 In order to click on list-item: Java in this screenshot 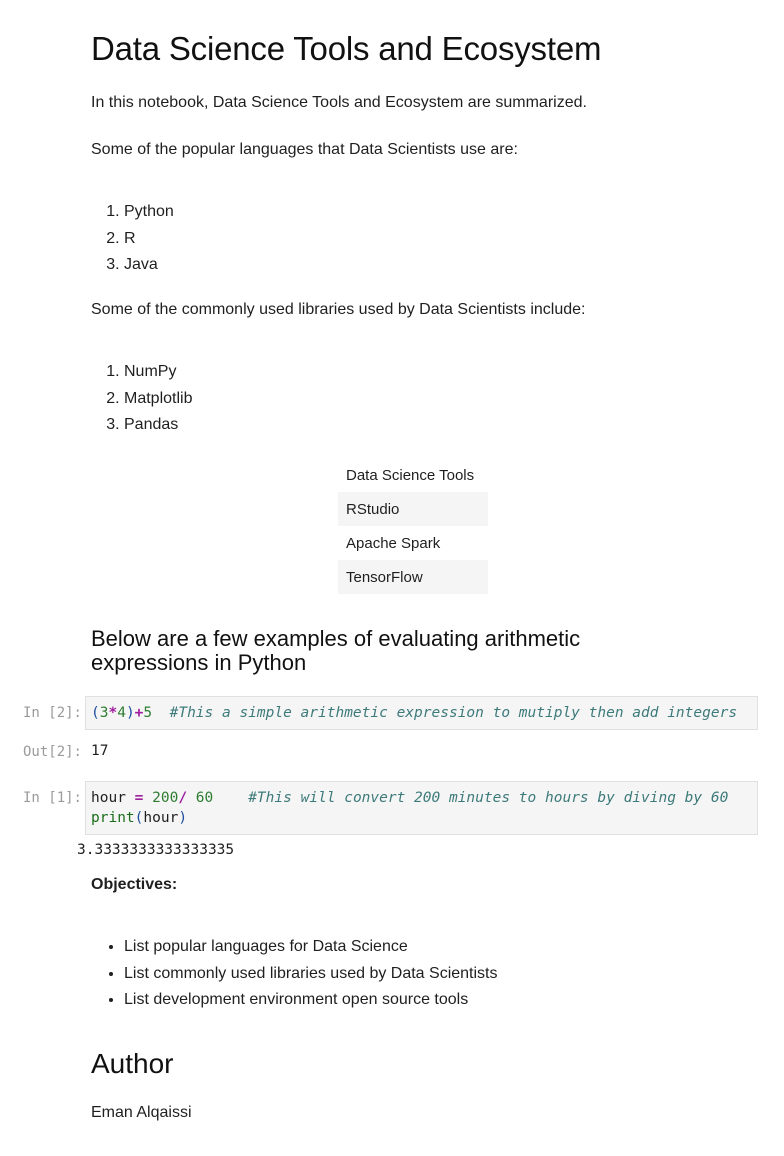, I will do `click(149, 265)`.